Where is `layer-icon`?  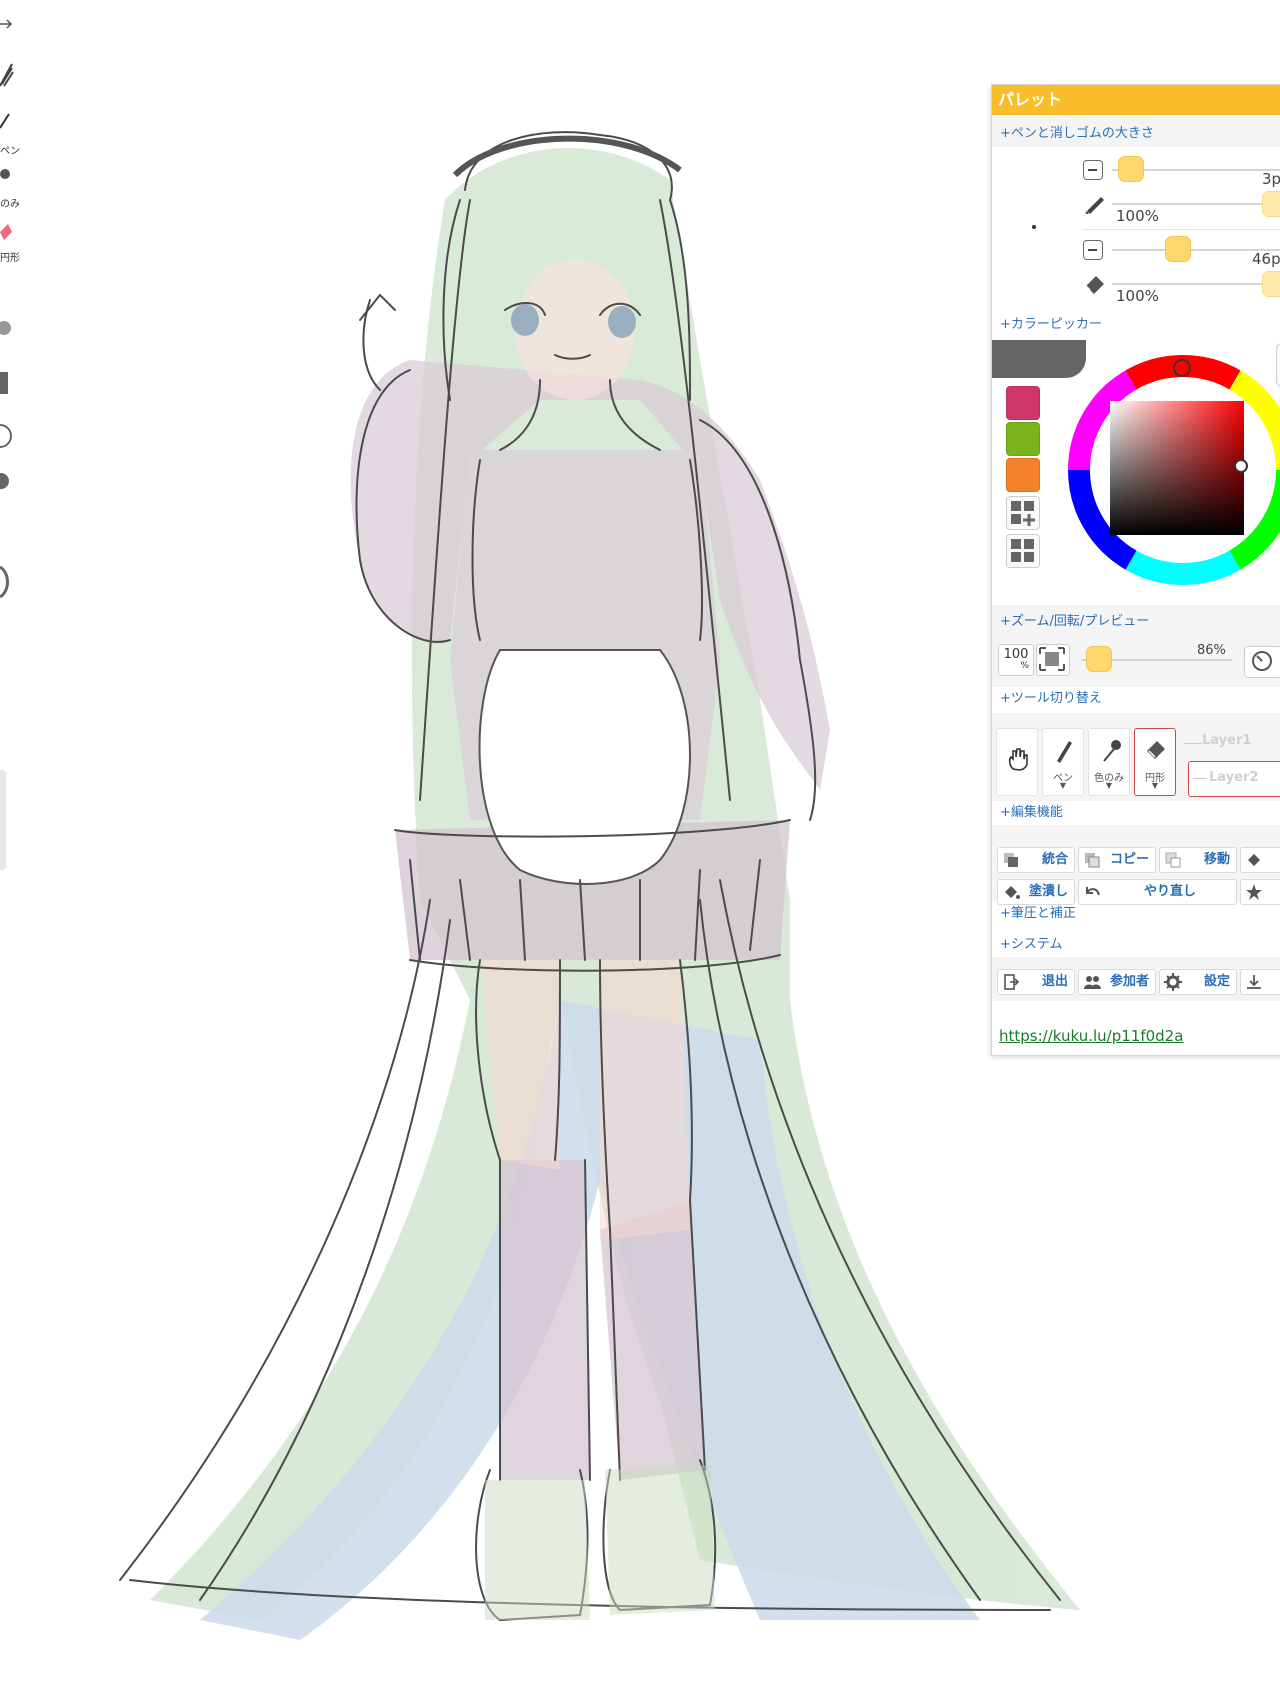 layer-icon is located at coordinates (6, 382).